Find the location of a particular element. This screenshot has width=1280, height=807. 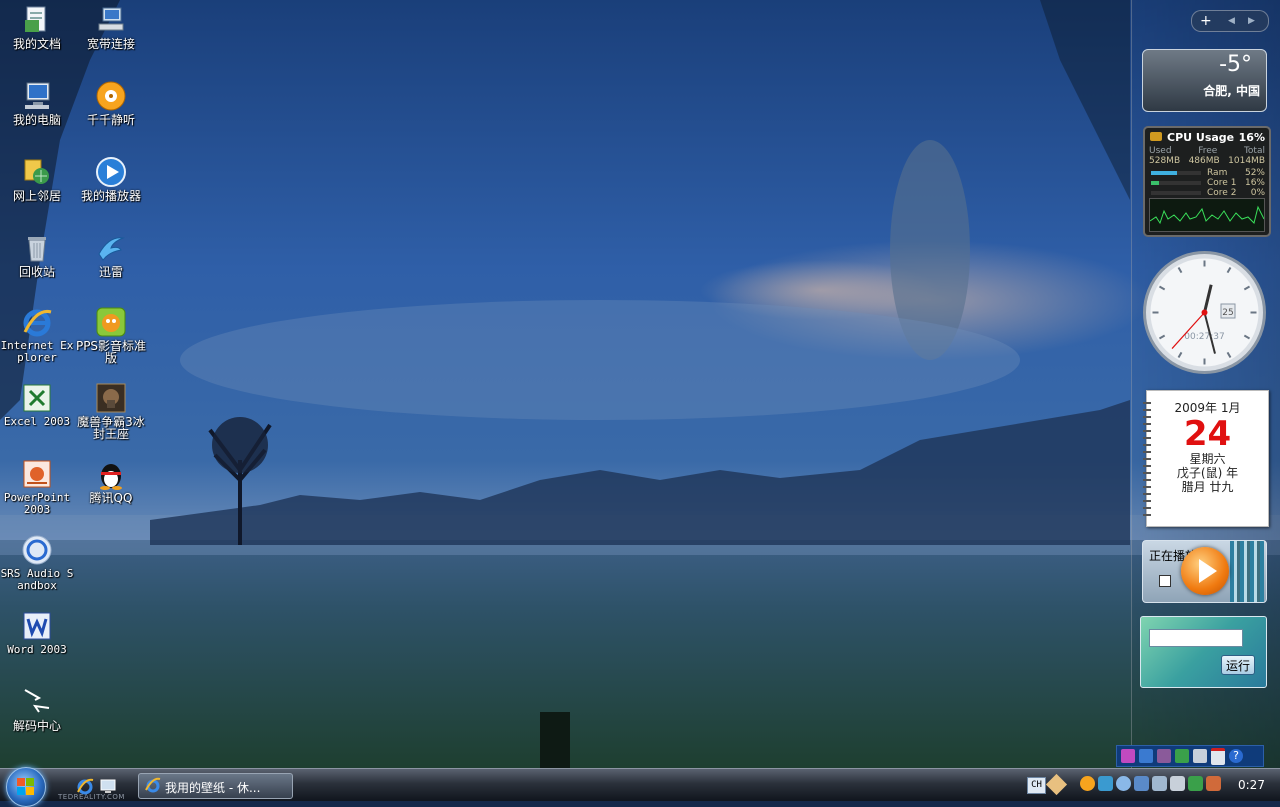

desktop-icon-label: Internet Explorer is located at coordinates (37, 351).